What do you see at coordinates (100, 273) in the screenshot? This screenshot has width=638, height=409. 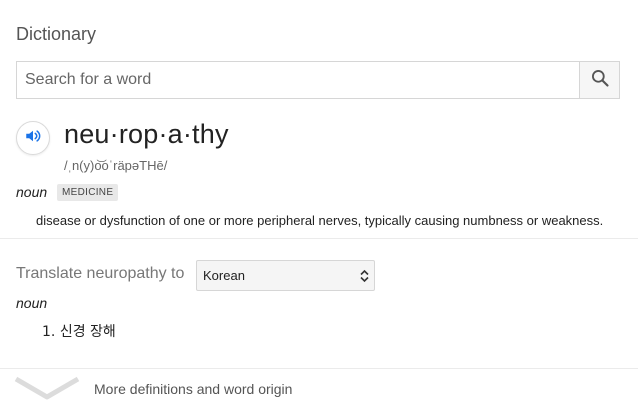 I see `translate-label: Translate neuropathy to` at bounding box center [100, 273].